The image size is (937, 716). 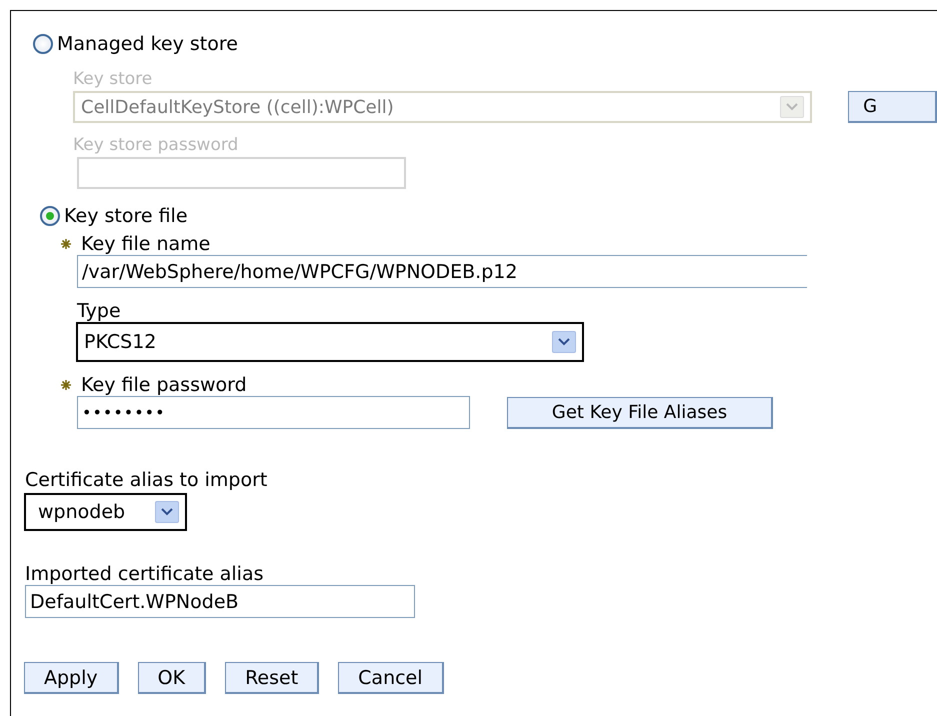 What do you see at coordinates (272, 678) in the screenshot?
I see `form-button: Reset` at bounding box center [272, 678].